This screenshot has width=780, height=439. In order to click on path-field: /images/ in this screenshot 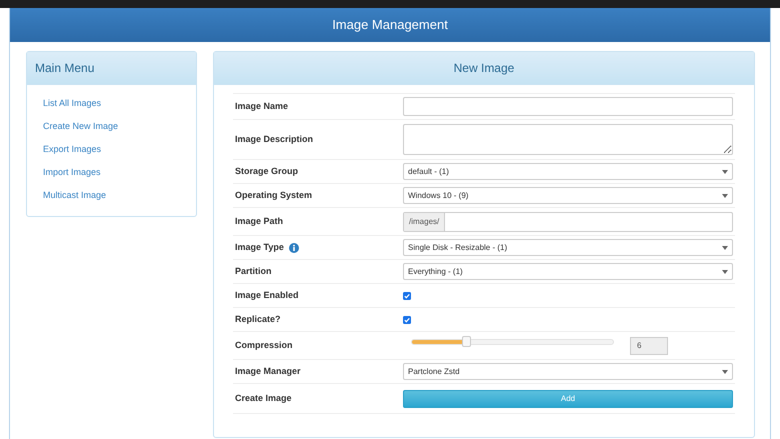, I will do `click(568, 222)`.